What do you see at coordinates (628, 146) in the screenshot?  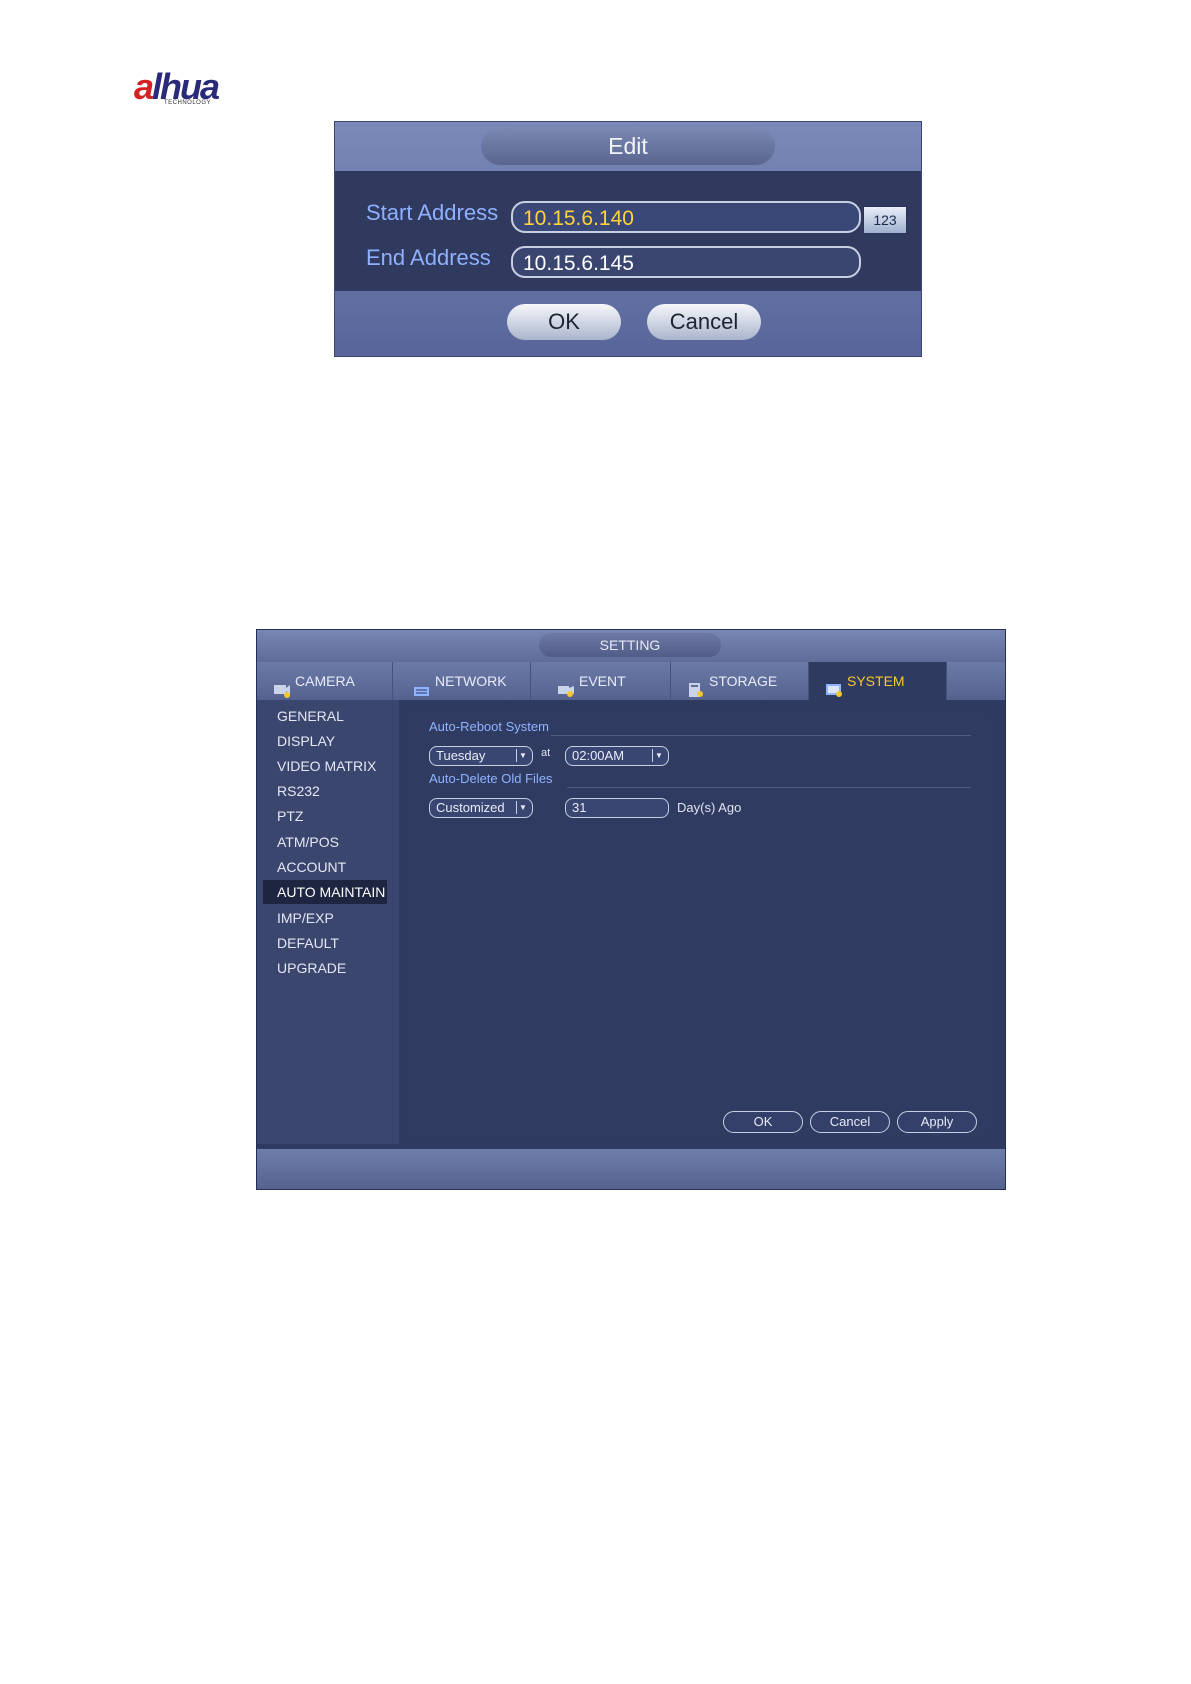 I see `edit-dialog-title: Edit` at bounding box center [628, 146].